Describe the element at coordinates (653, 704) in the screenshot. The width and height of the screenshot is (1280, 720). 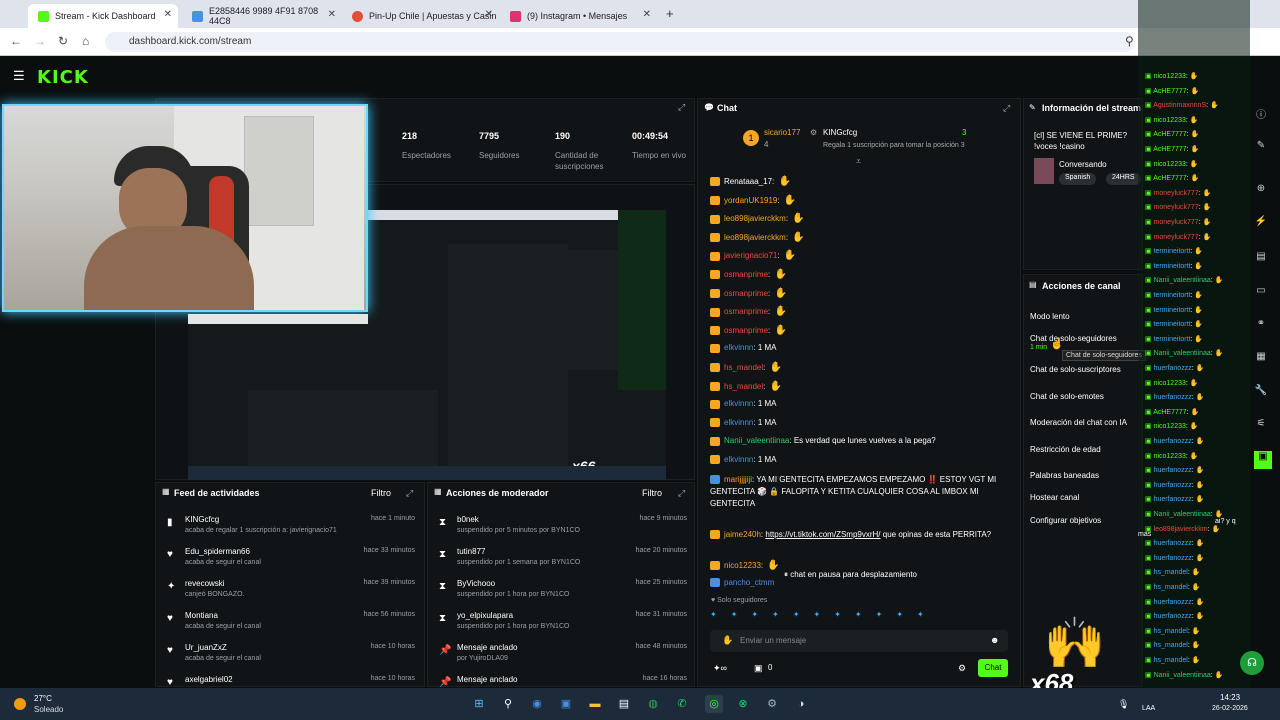
I see `spotify-icon: ◍` at that location.